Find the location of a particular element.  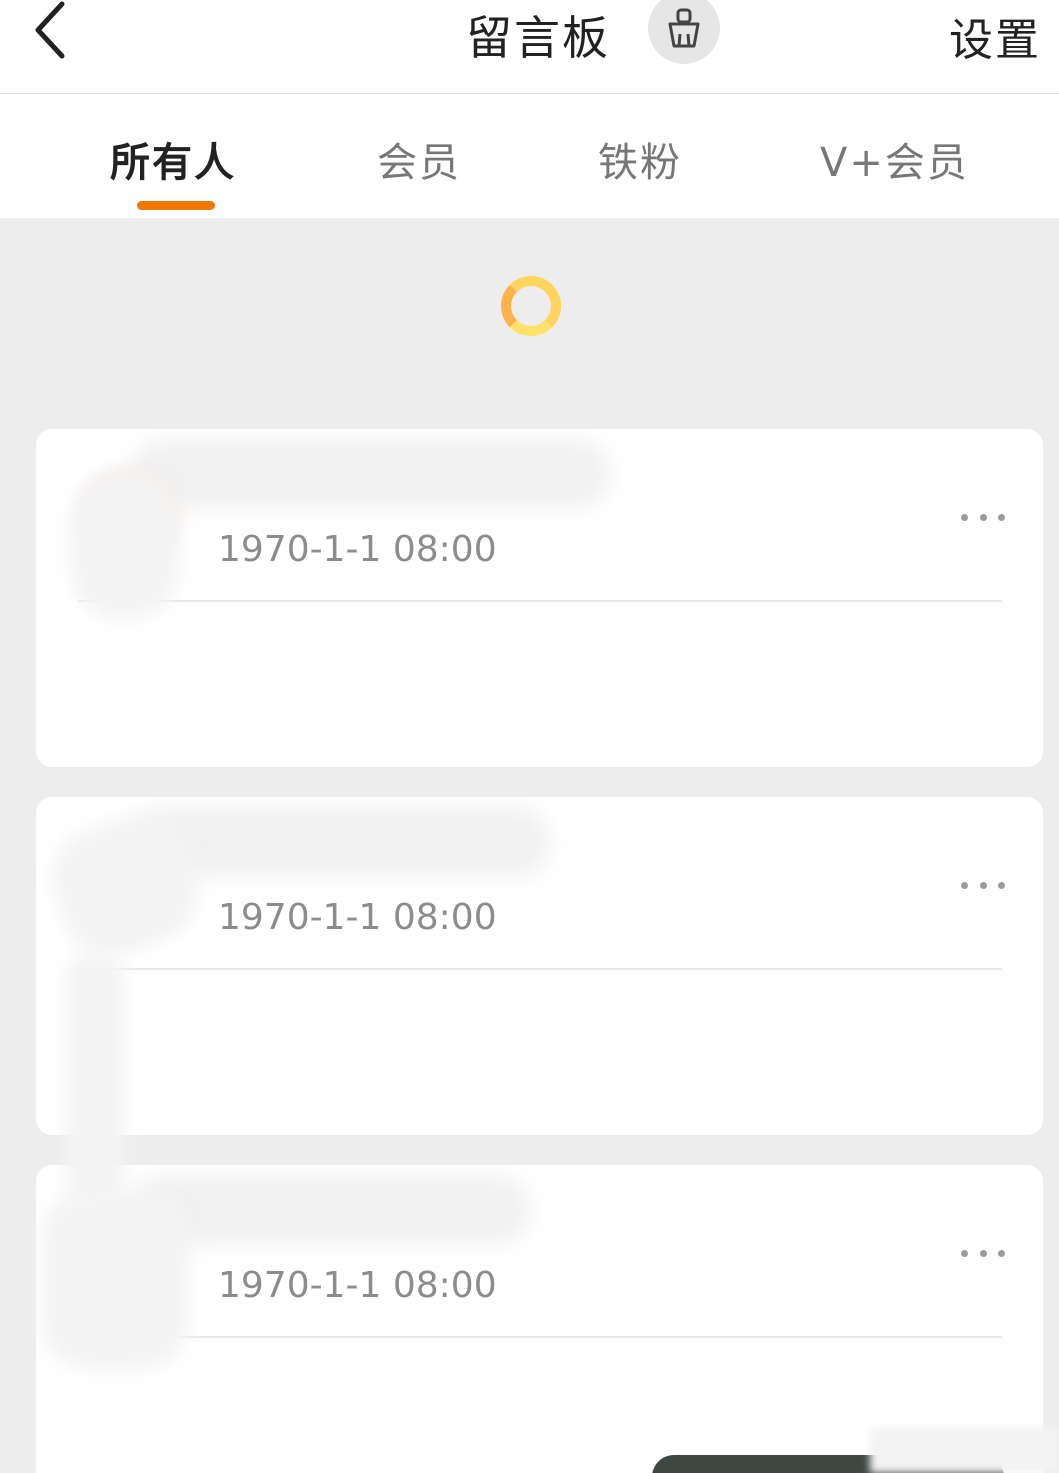

top-bar: 留言板 设置 is located at coordinates (529, 47).